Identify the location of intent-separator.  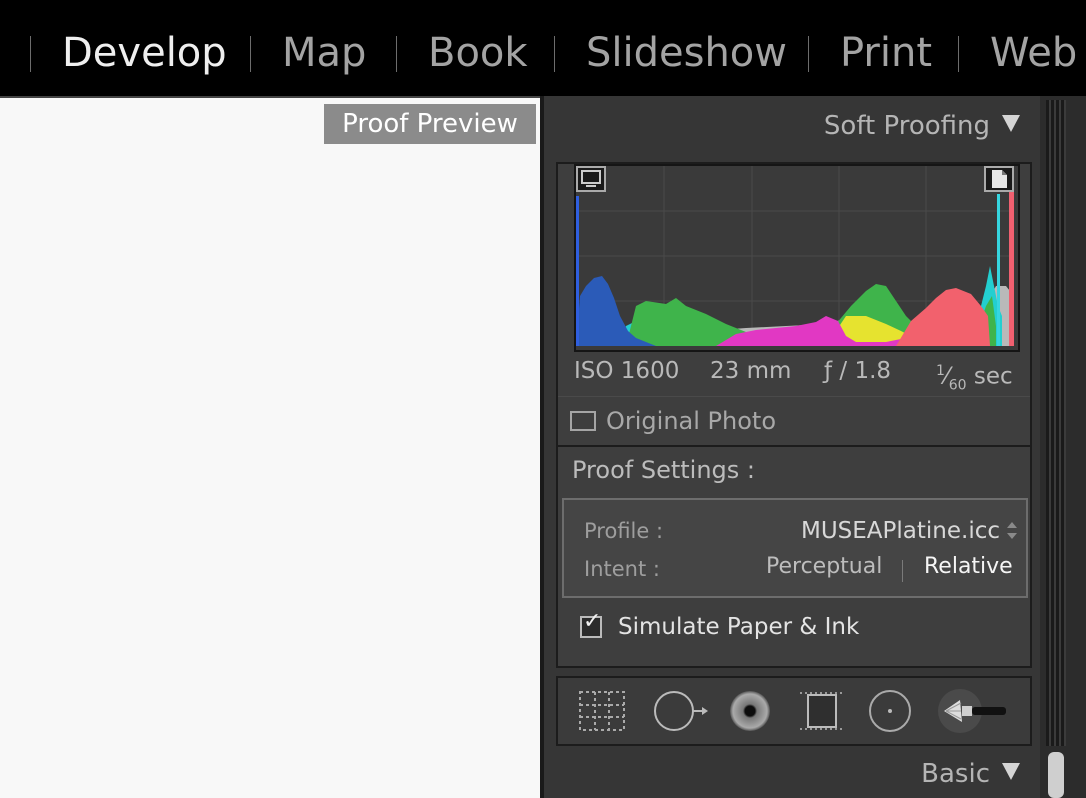
(902, 571).